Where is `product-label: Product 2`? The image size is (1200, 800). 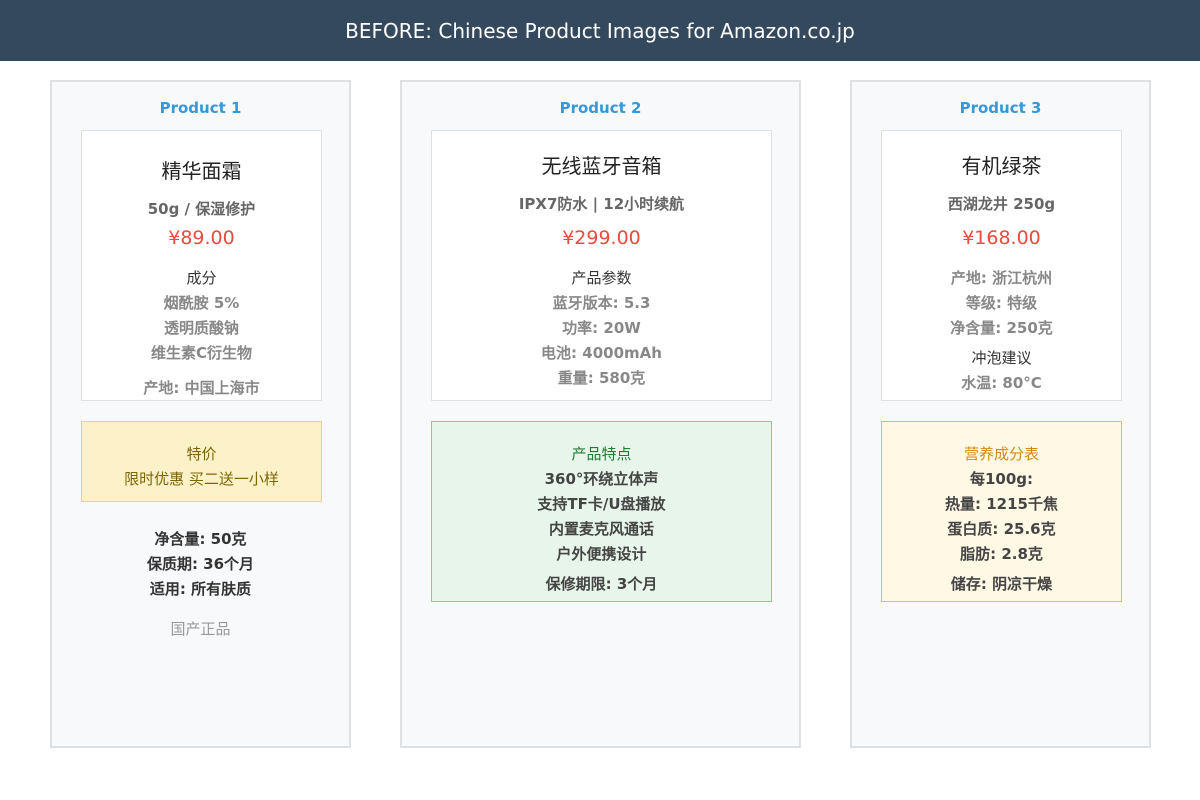 product-label: Product 2 is located at coordinates (600, 108).